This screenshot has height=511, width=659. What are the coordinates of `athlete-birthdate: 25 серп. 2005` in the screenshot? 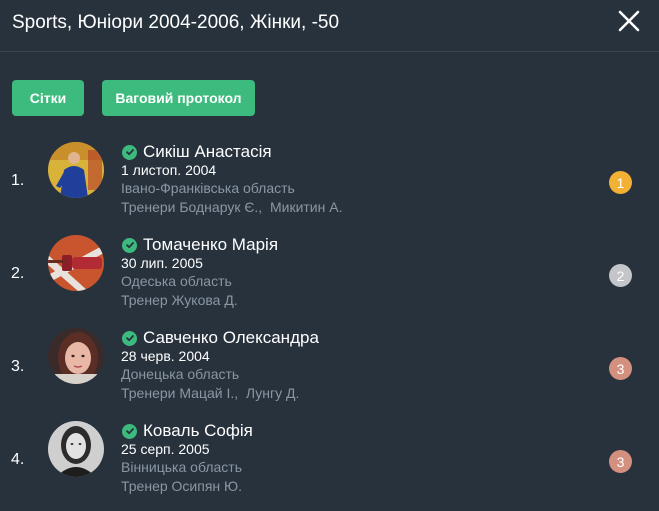 It's located at (165, 449).